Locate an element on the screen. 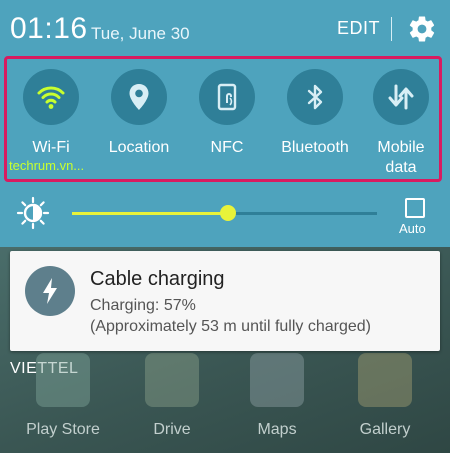 This screenshot has width=450, height=453. status-header: 01:16 Tue, June 30 EDIT is located at coordinates (225, 27).